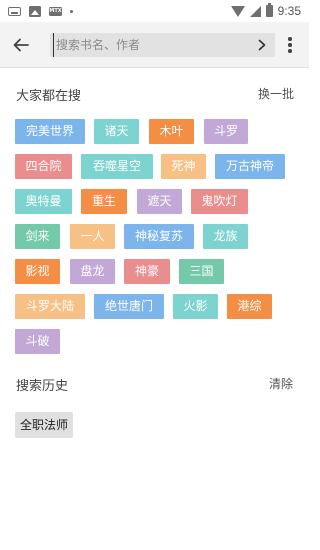  What do you see at coordinates (43, 201) in the screenshot?
I see `hot-tag: 奥特曼` at bounding box center [43, 201].